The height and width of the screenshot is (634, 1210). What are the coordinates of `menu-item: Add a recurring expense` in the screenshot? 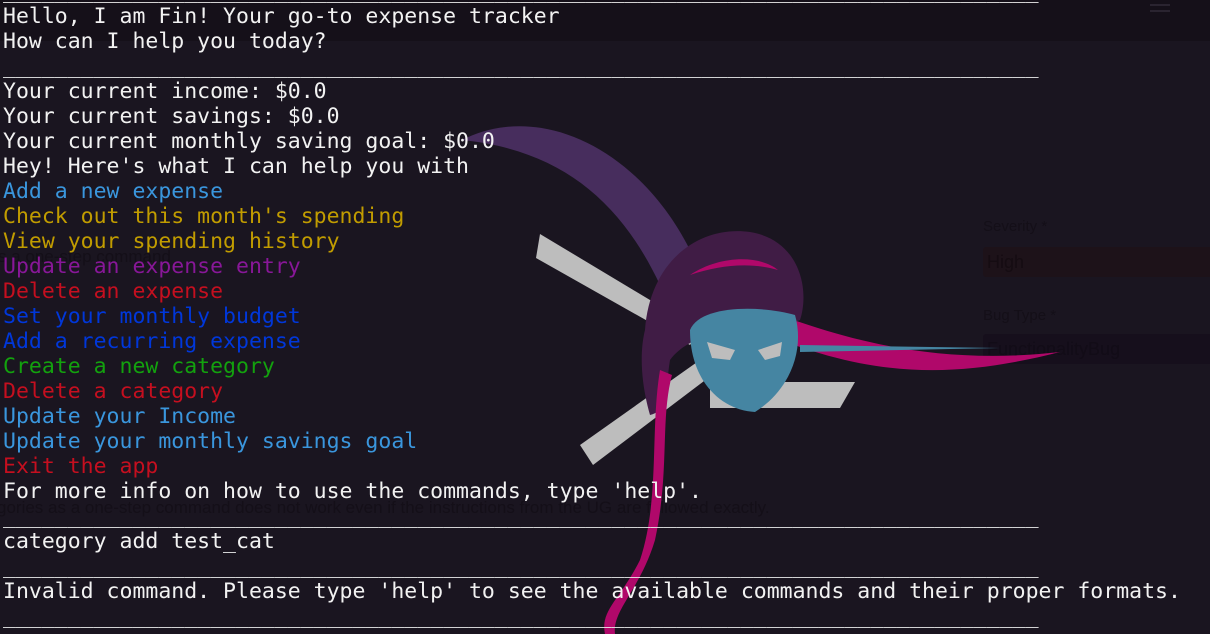 It's located at (152, 341).